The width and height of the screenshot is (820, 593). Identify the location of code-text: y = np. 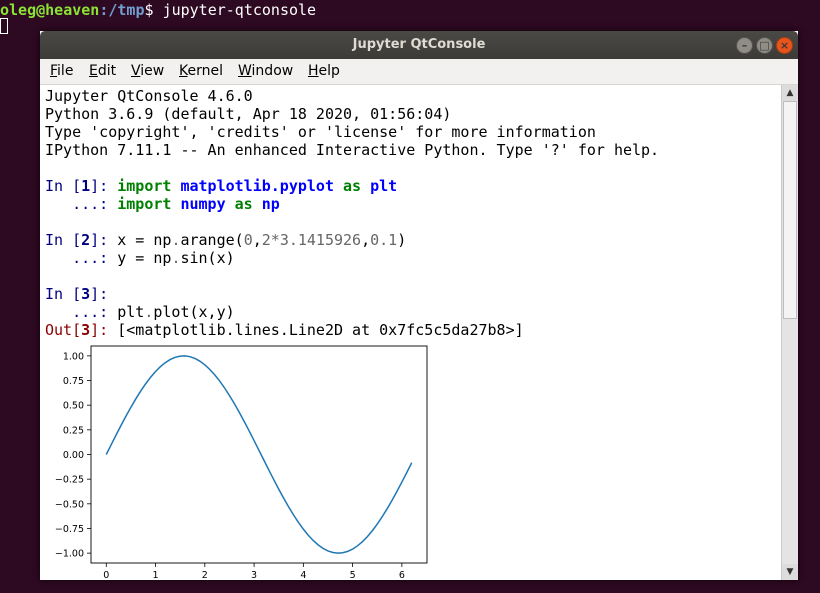
(144, 258).